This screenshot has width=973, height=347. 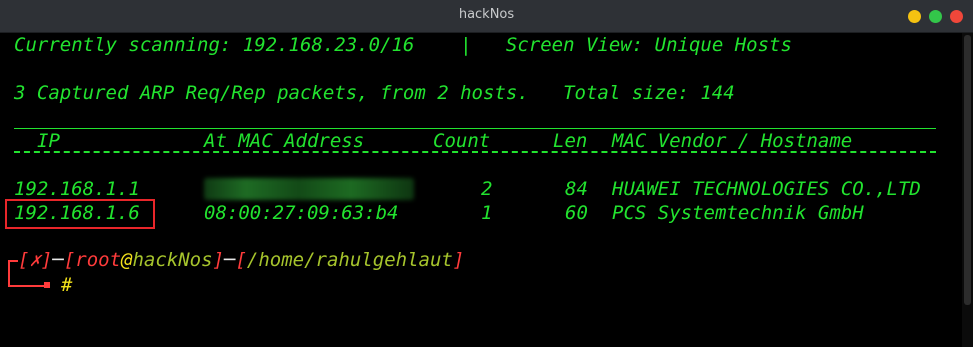 What do you see at coordinates (301, 213) in the screenshot?
I see `row2-mac: 08:00:27:09:63:b4` at bounding box center [301, 213].